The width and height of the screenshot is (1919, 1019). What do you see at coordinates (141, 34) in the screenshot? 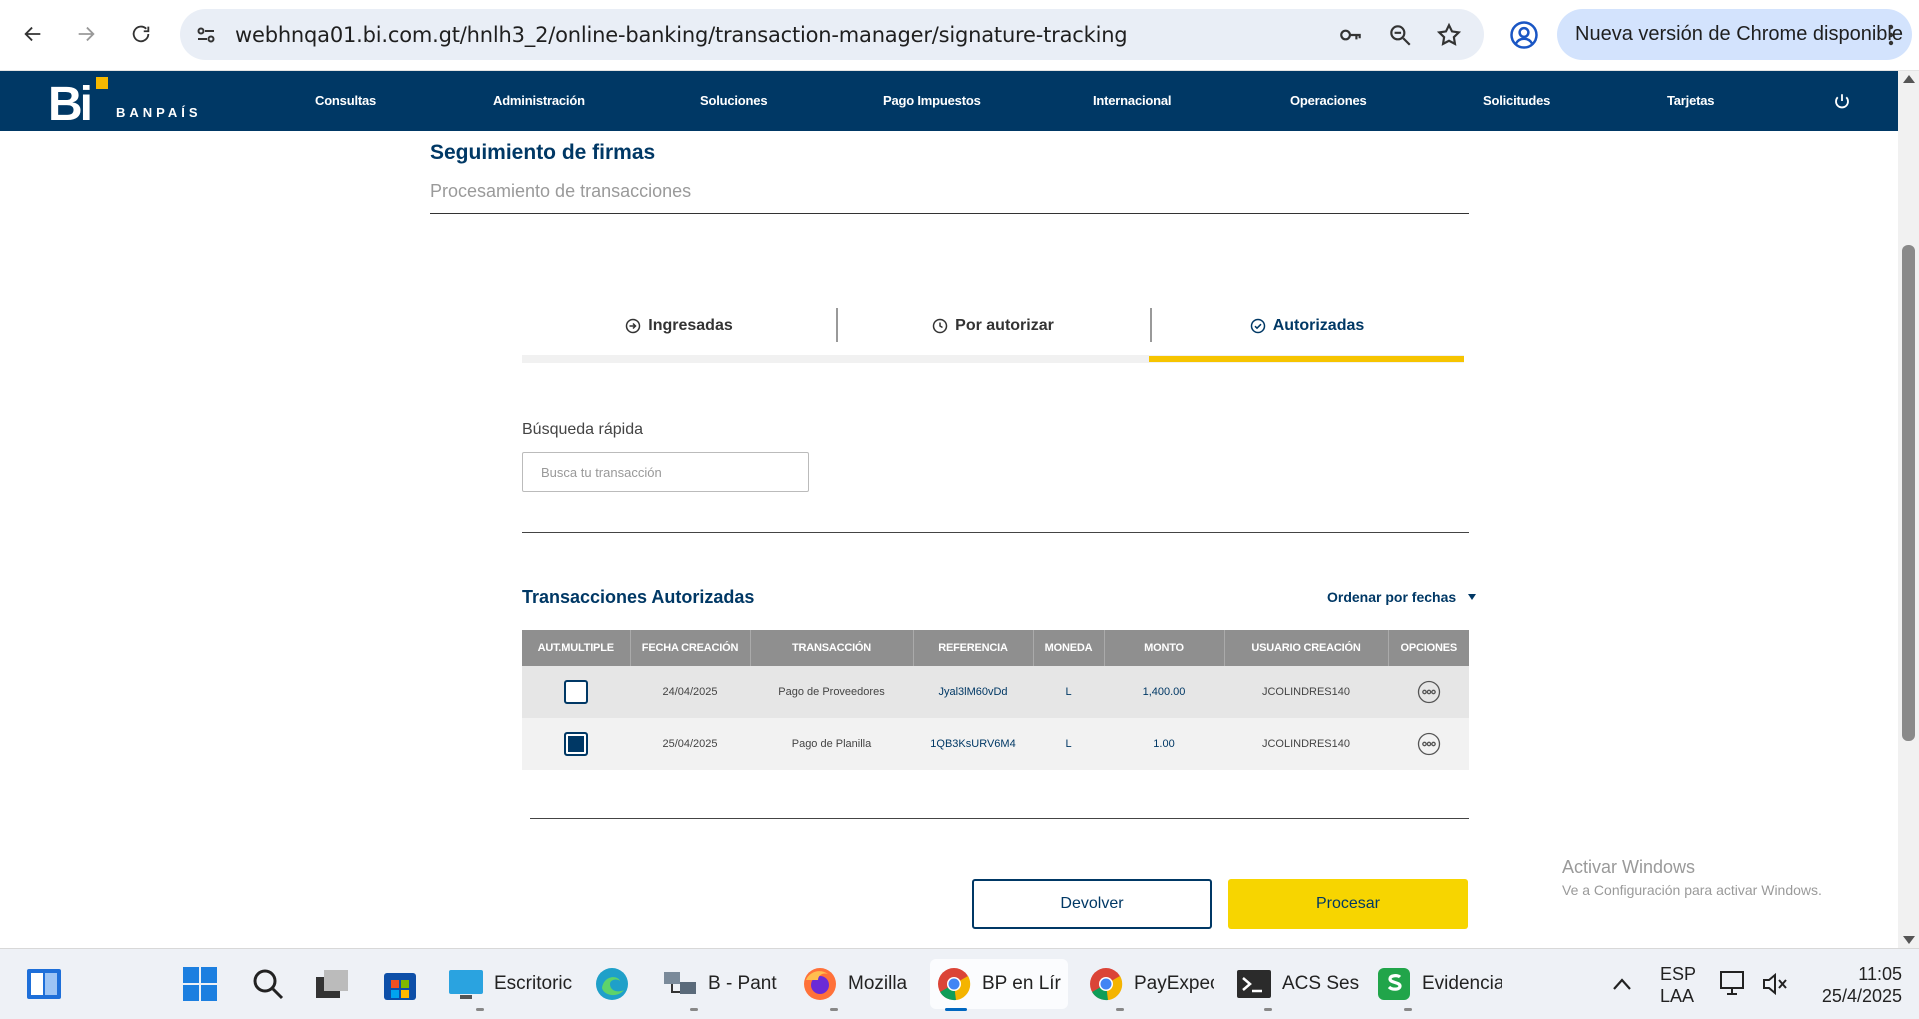
I see `reload-button` at bounding box center [141, 34].